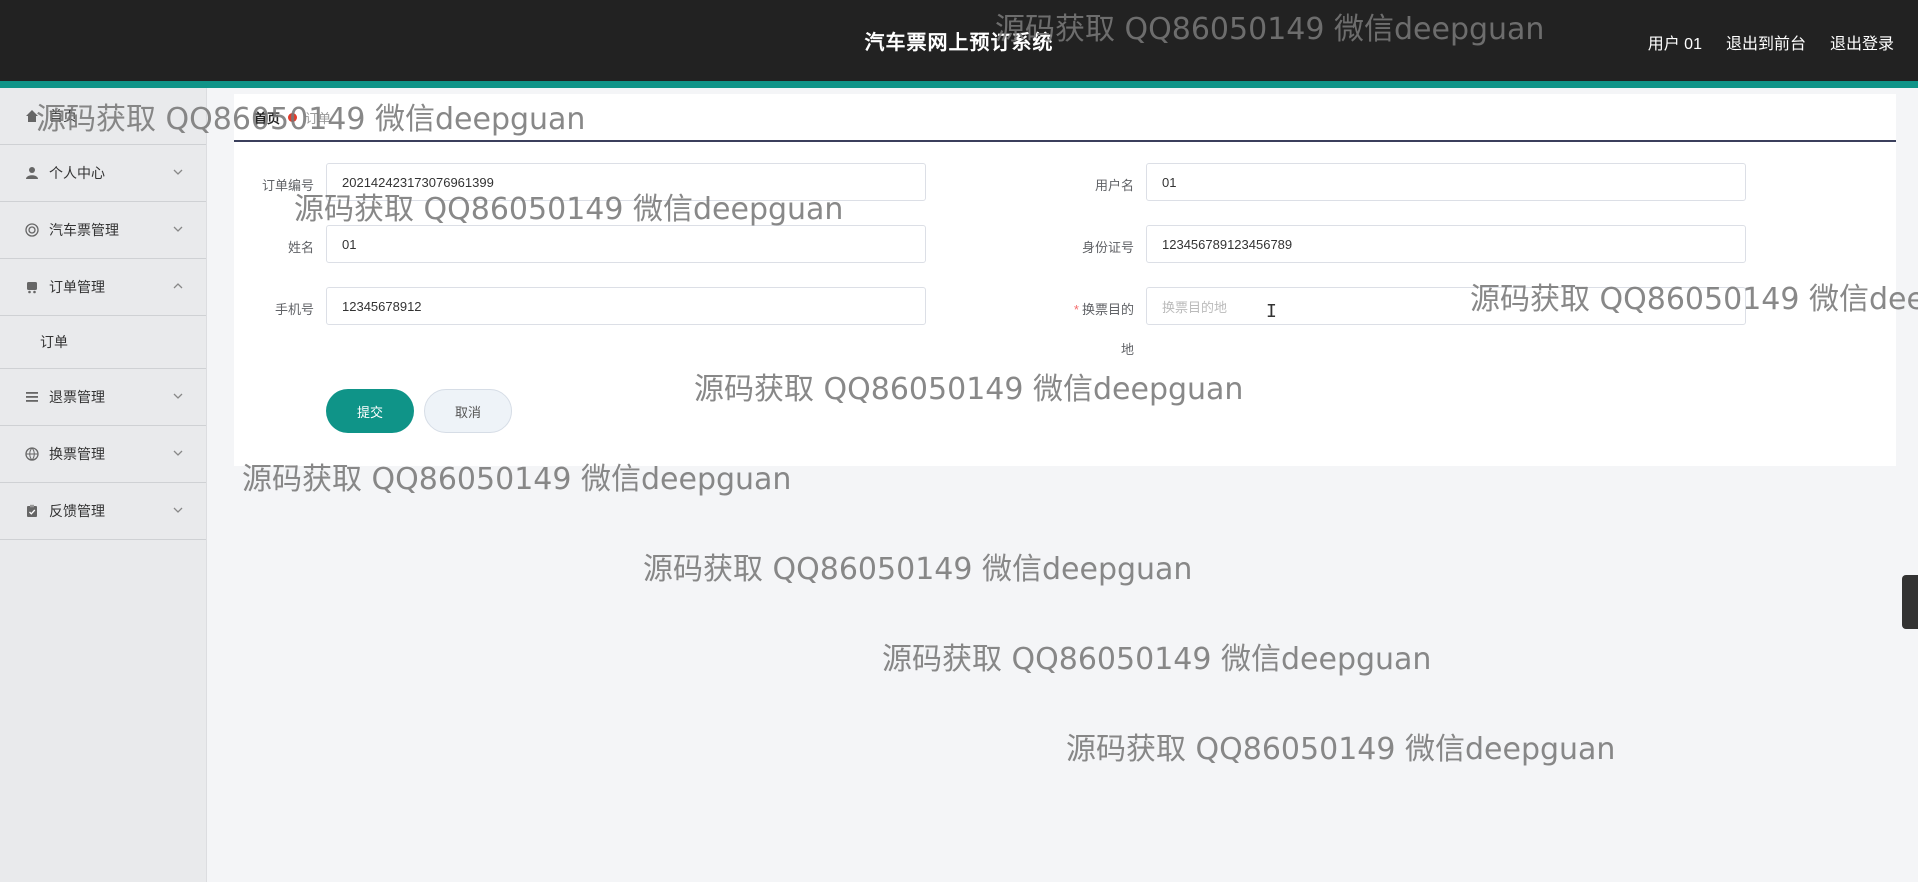  What do you see at coordinates (959, 84) in the screenshot?
I see `accent-bar` at bounding box center [959, 84].